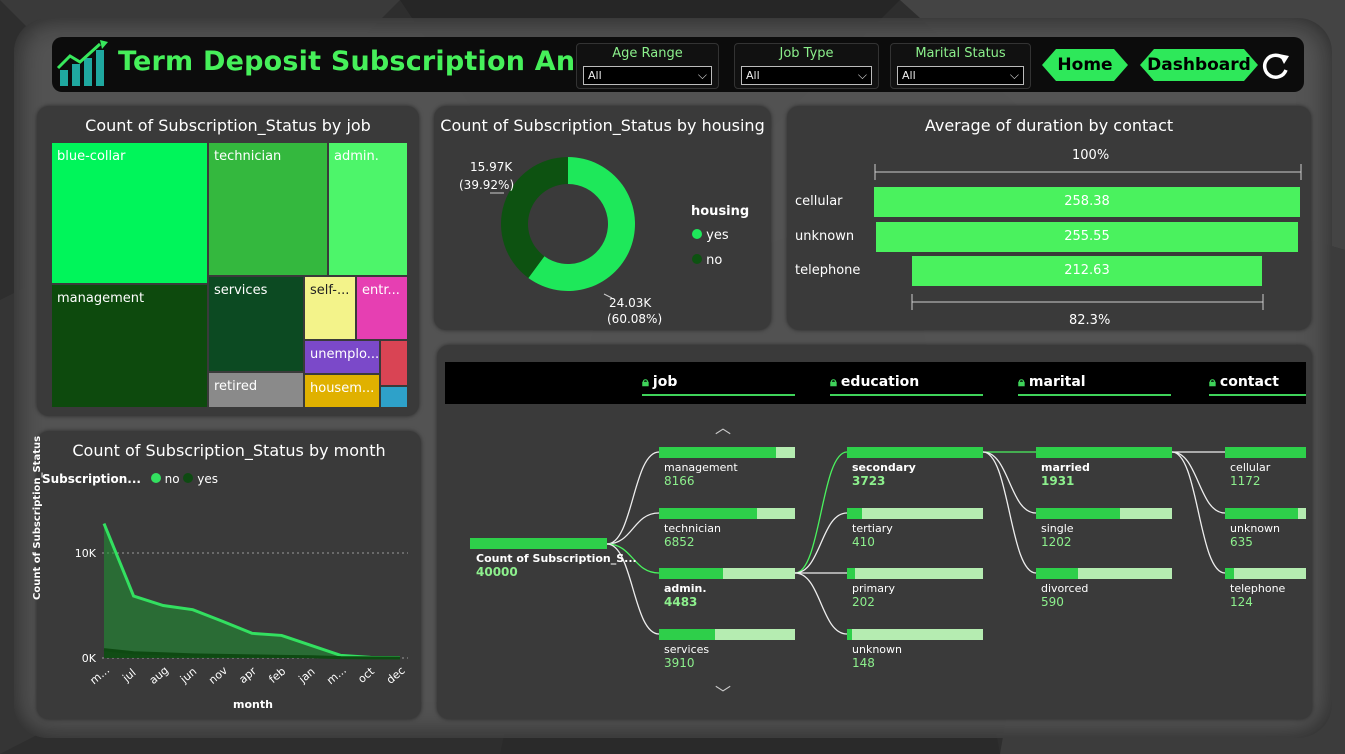 The image size is (1345, 754). What do you see at coordinates (1052, 602) in the screenshot?
I see `node-value: 590` at bounding box center [1052, 602].